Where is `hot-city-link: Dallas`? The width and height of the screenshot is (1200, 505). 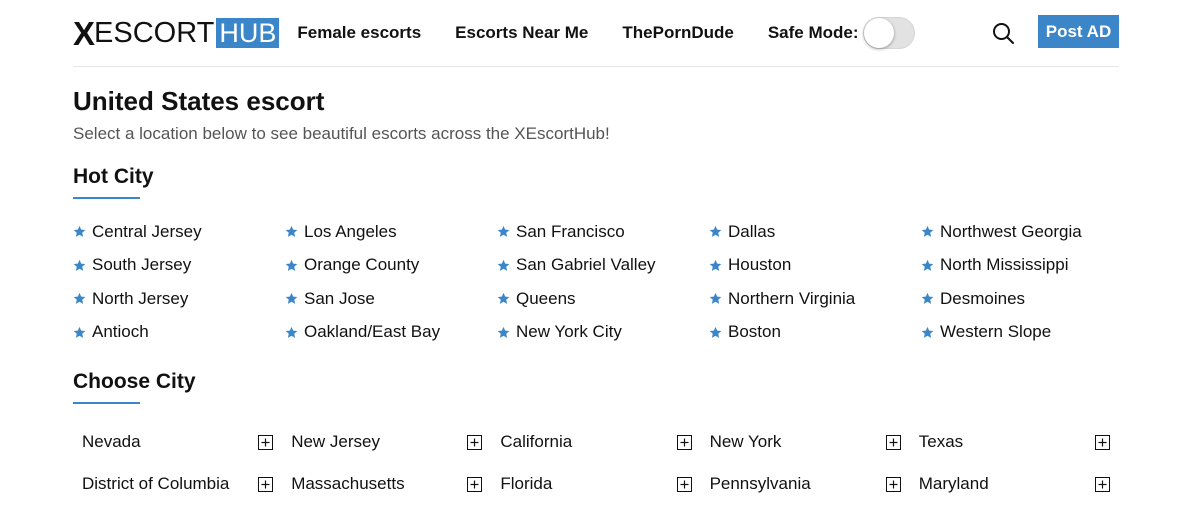
hot-city-link: Dallas is located at coordinates (815, 232).